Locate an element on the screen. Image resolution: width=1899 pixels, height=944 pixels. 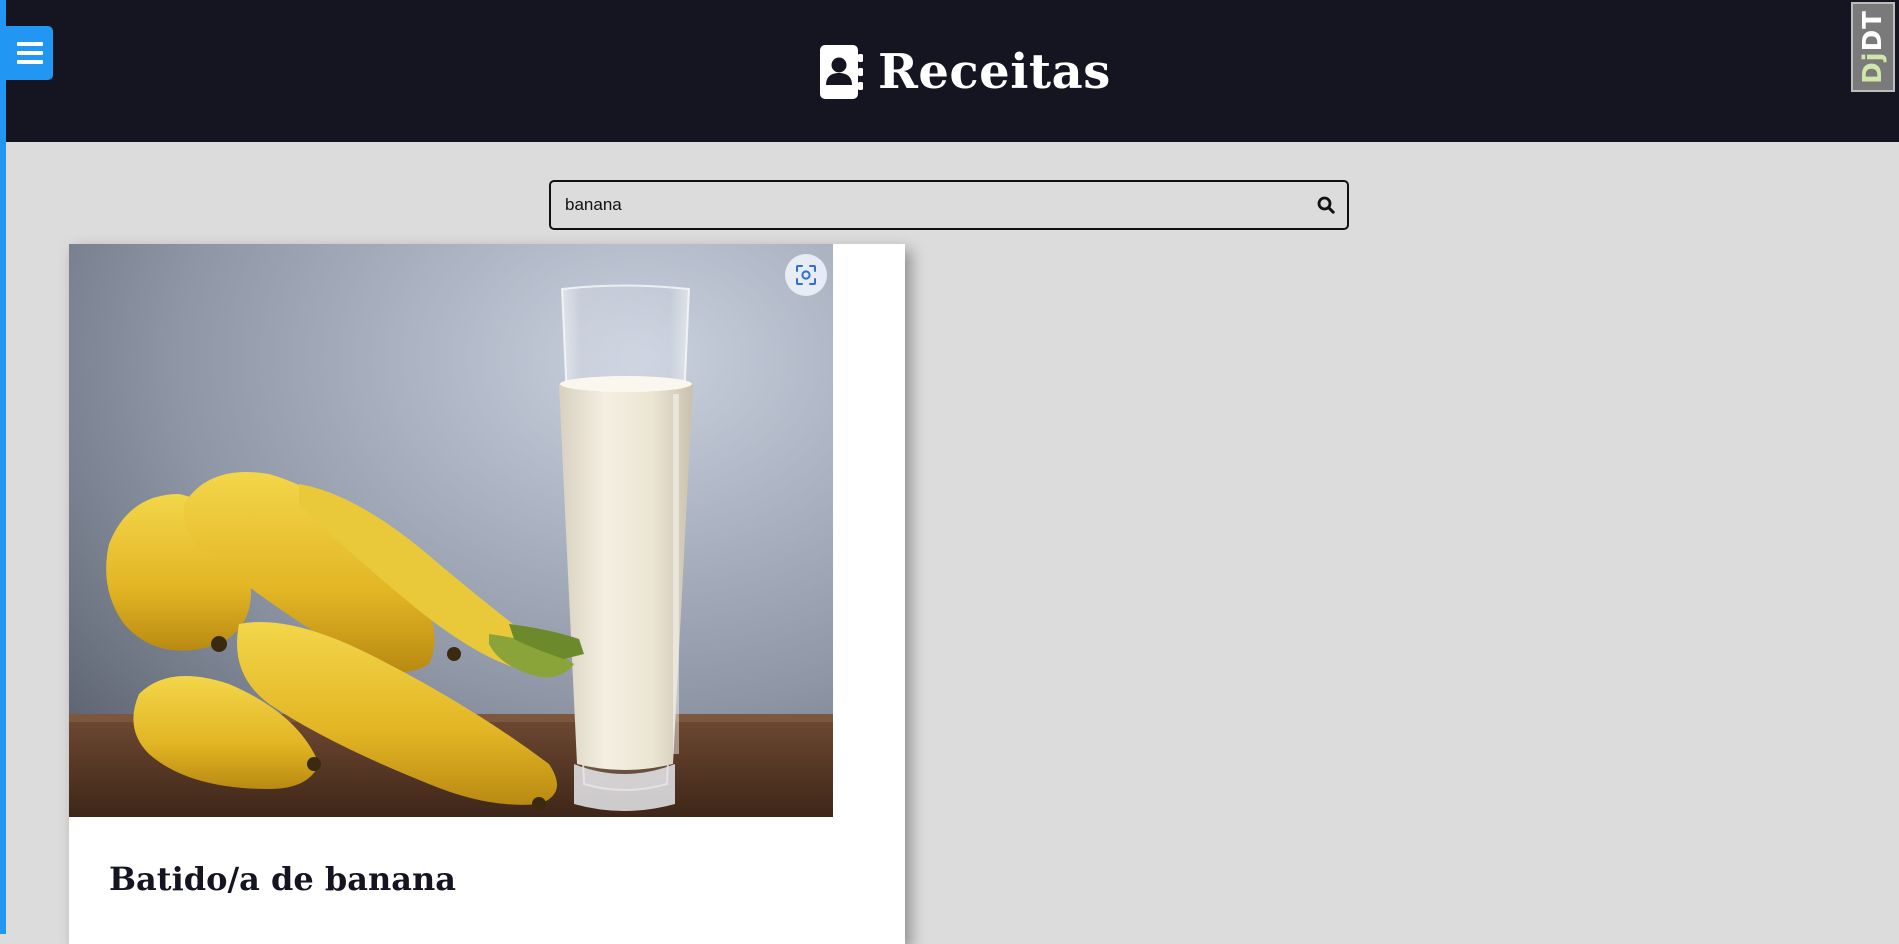
site-brand-link: Receitas is located at coordinates (965, 72).